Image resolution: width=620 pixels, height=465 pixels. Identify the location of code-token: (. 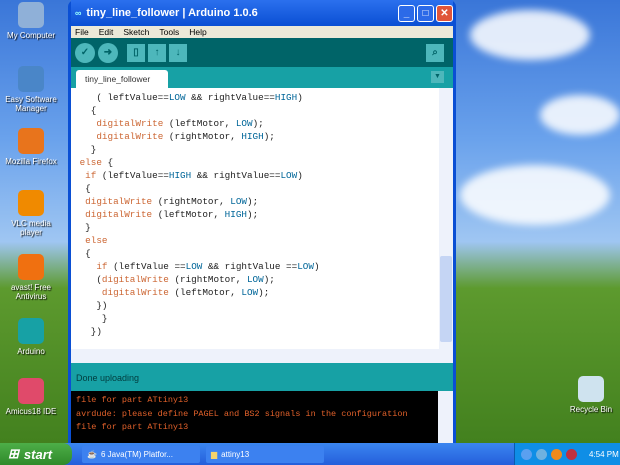
(88, 279).